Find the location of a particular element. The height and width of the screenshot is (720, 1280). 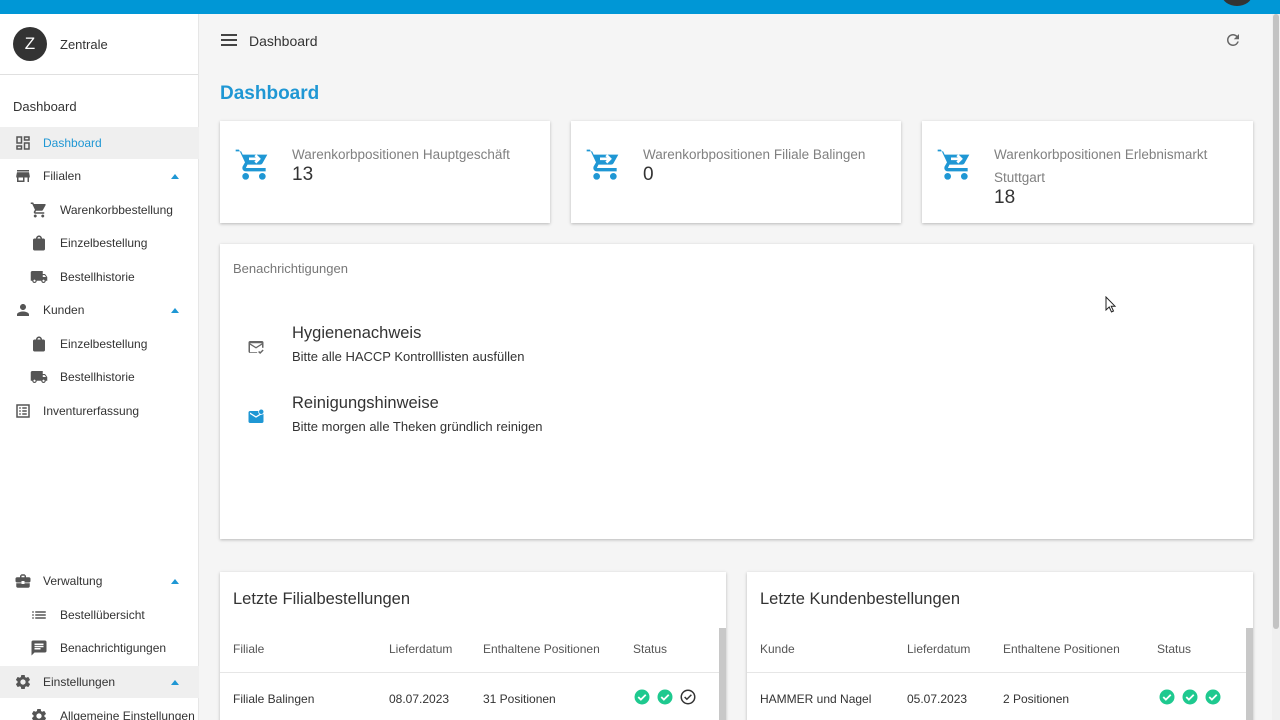

sidebar-item-label: Bestellübersicht is located at coordinates (102, 615).